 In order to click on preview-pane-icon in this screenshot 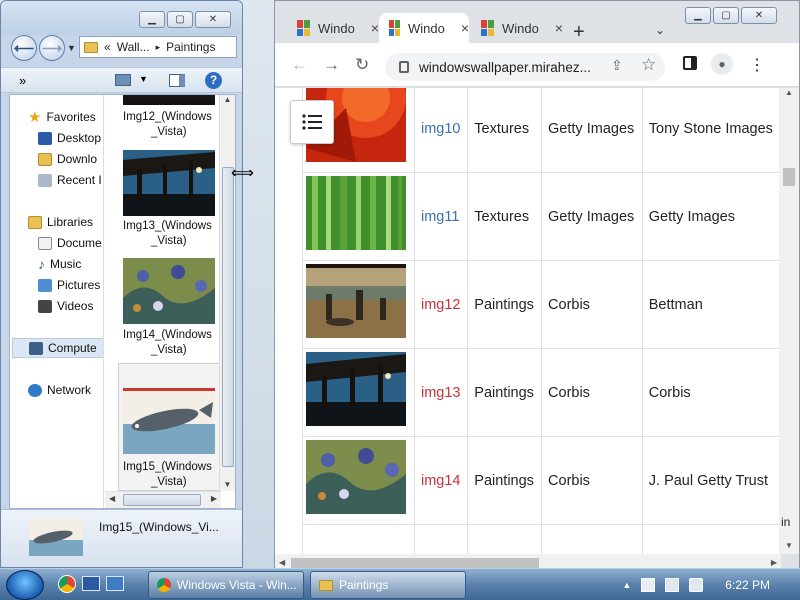, I will do `click(177, 80)`.